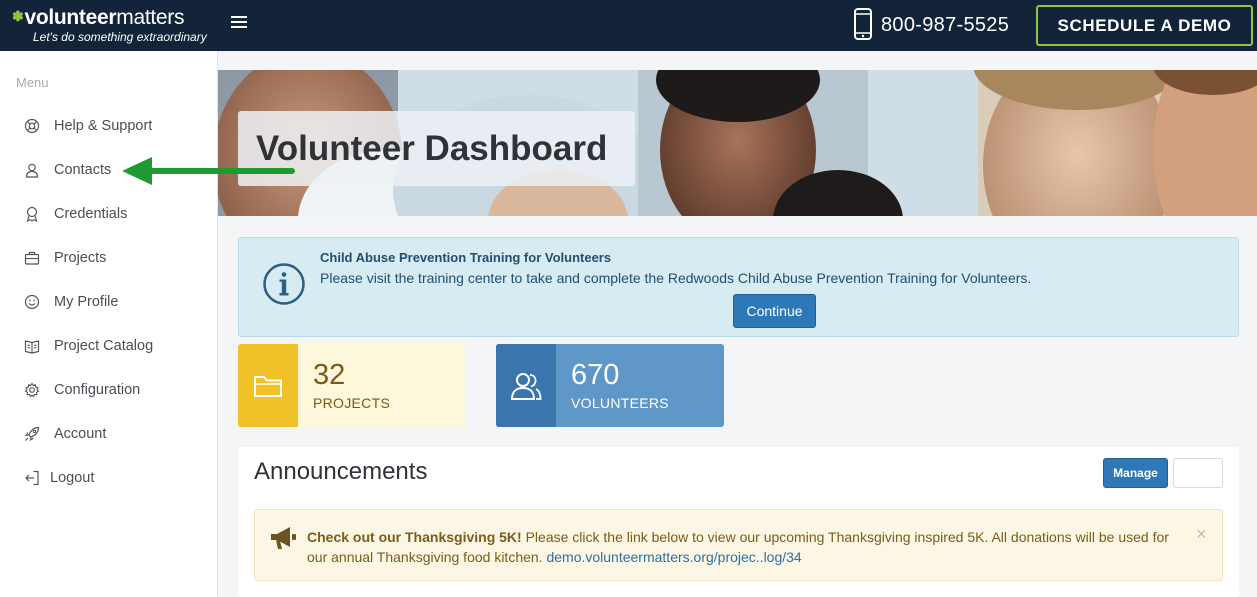 This screenshot has width=1257, height=597. I want to click on contacts-icon, so click(32, 170).